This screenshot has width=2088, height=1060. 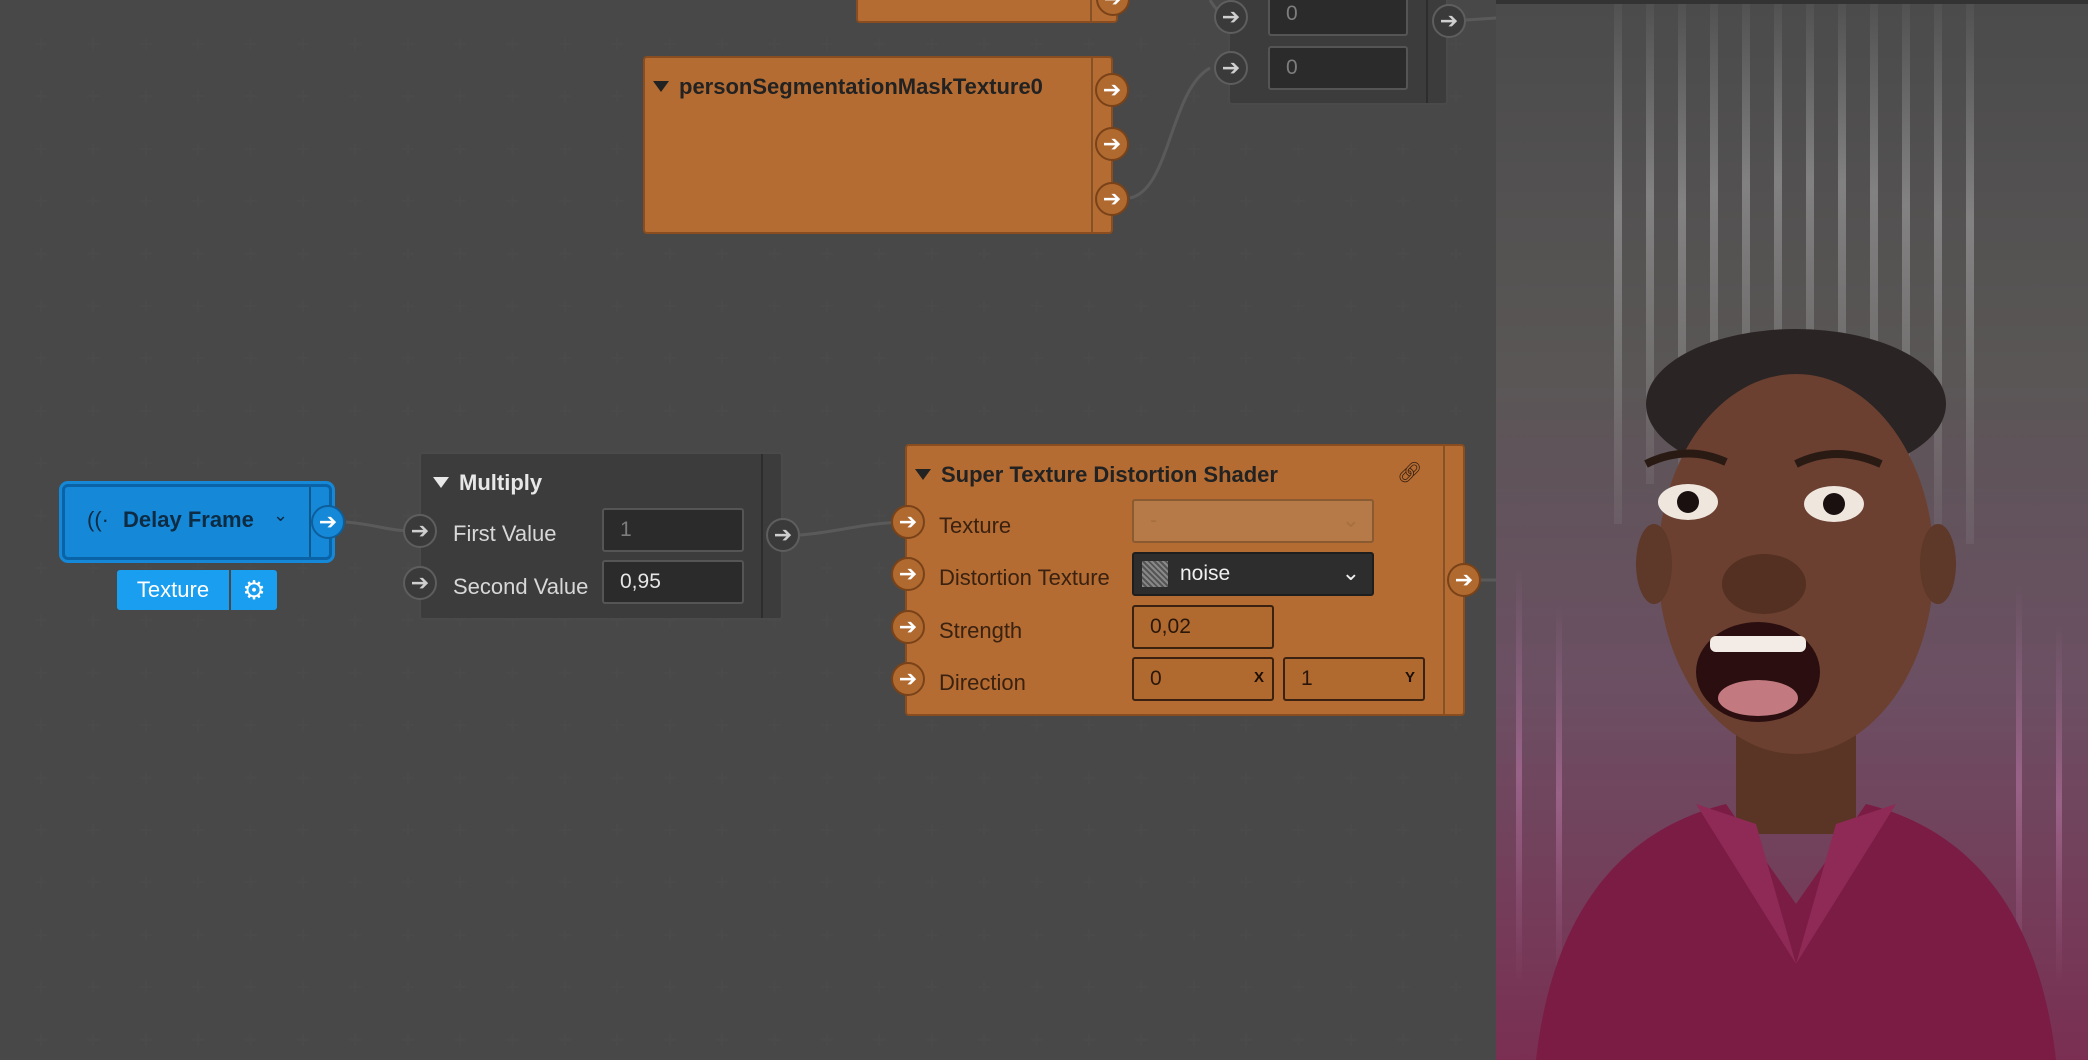 I want to click on partial-gray-input-port-a: ➔, so click(x=1231, y=17).